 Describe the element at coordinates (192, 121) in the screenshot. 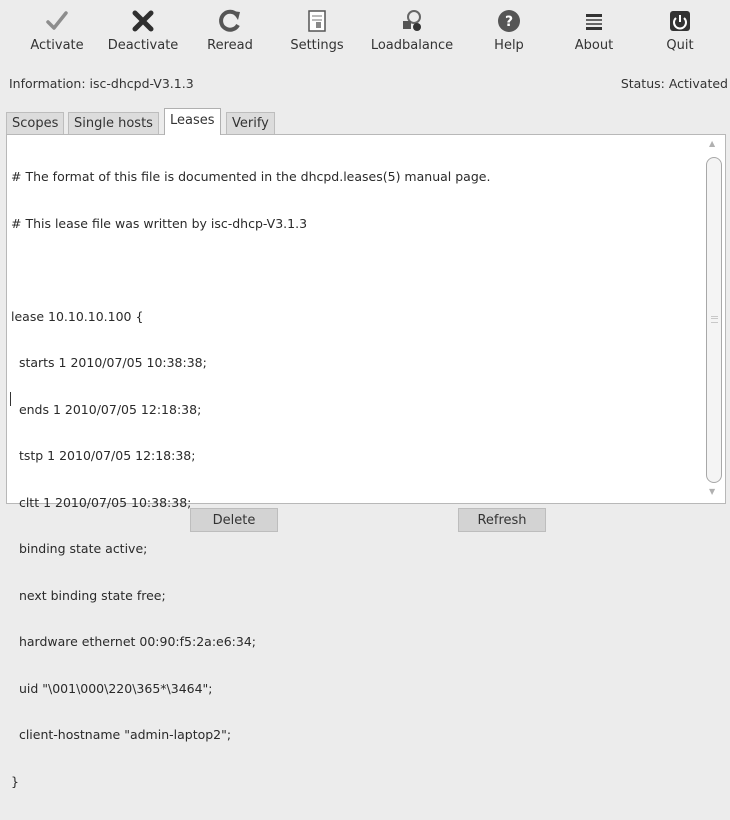

I see `tab-leases: Leases` at that location.